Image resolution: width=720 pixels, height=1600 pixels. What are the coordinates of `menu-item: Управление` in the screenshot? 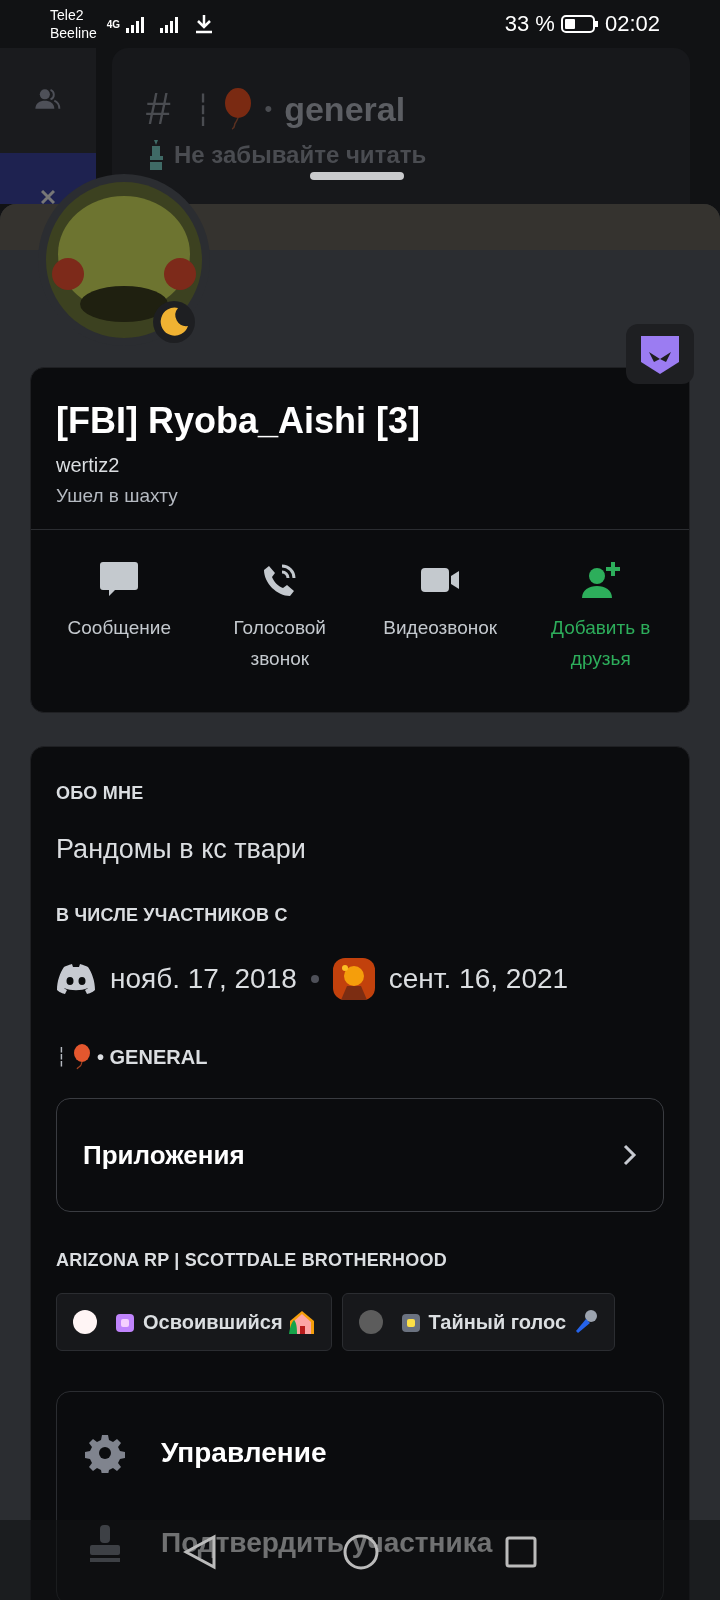 It's located at (360, 1453).